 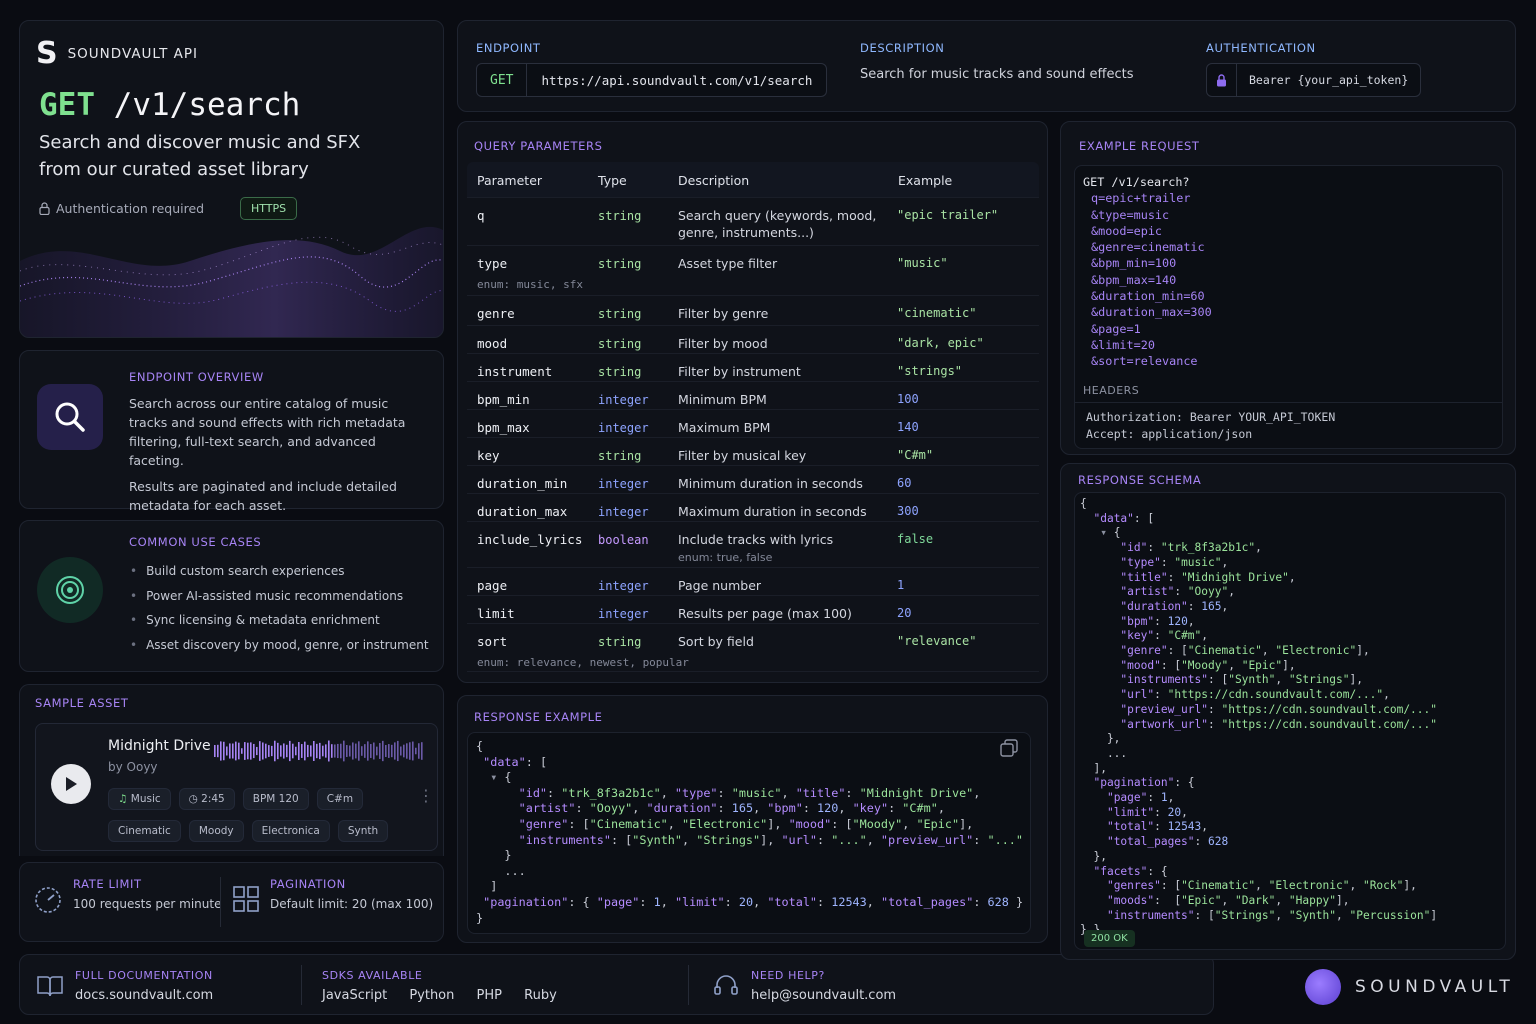 What do you see at coordinates (530, 284) in the screenshot?
I see `param-enum: enum: music, sfx` at bounding box center [530, 284].